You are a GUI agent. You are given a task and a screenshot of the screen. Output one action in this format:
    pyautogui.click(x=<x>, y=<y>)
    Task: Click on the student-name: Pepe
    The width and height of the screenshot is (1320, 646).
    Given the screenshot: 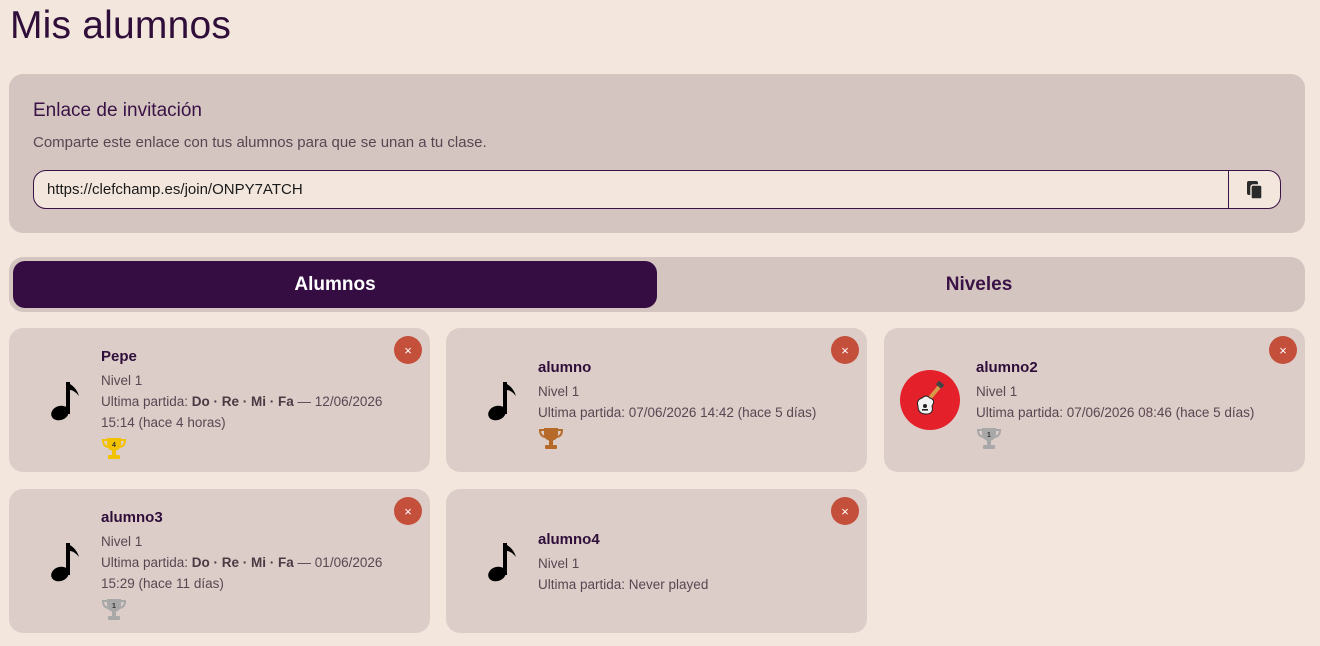 What is the action you would take?
    pyautogui.click(x=250, y=356)
    